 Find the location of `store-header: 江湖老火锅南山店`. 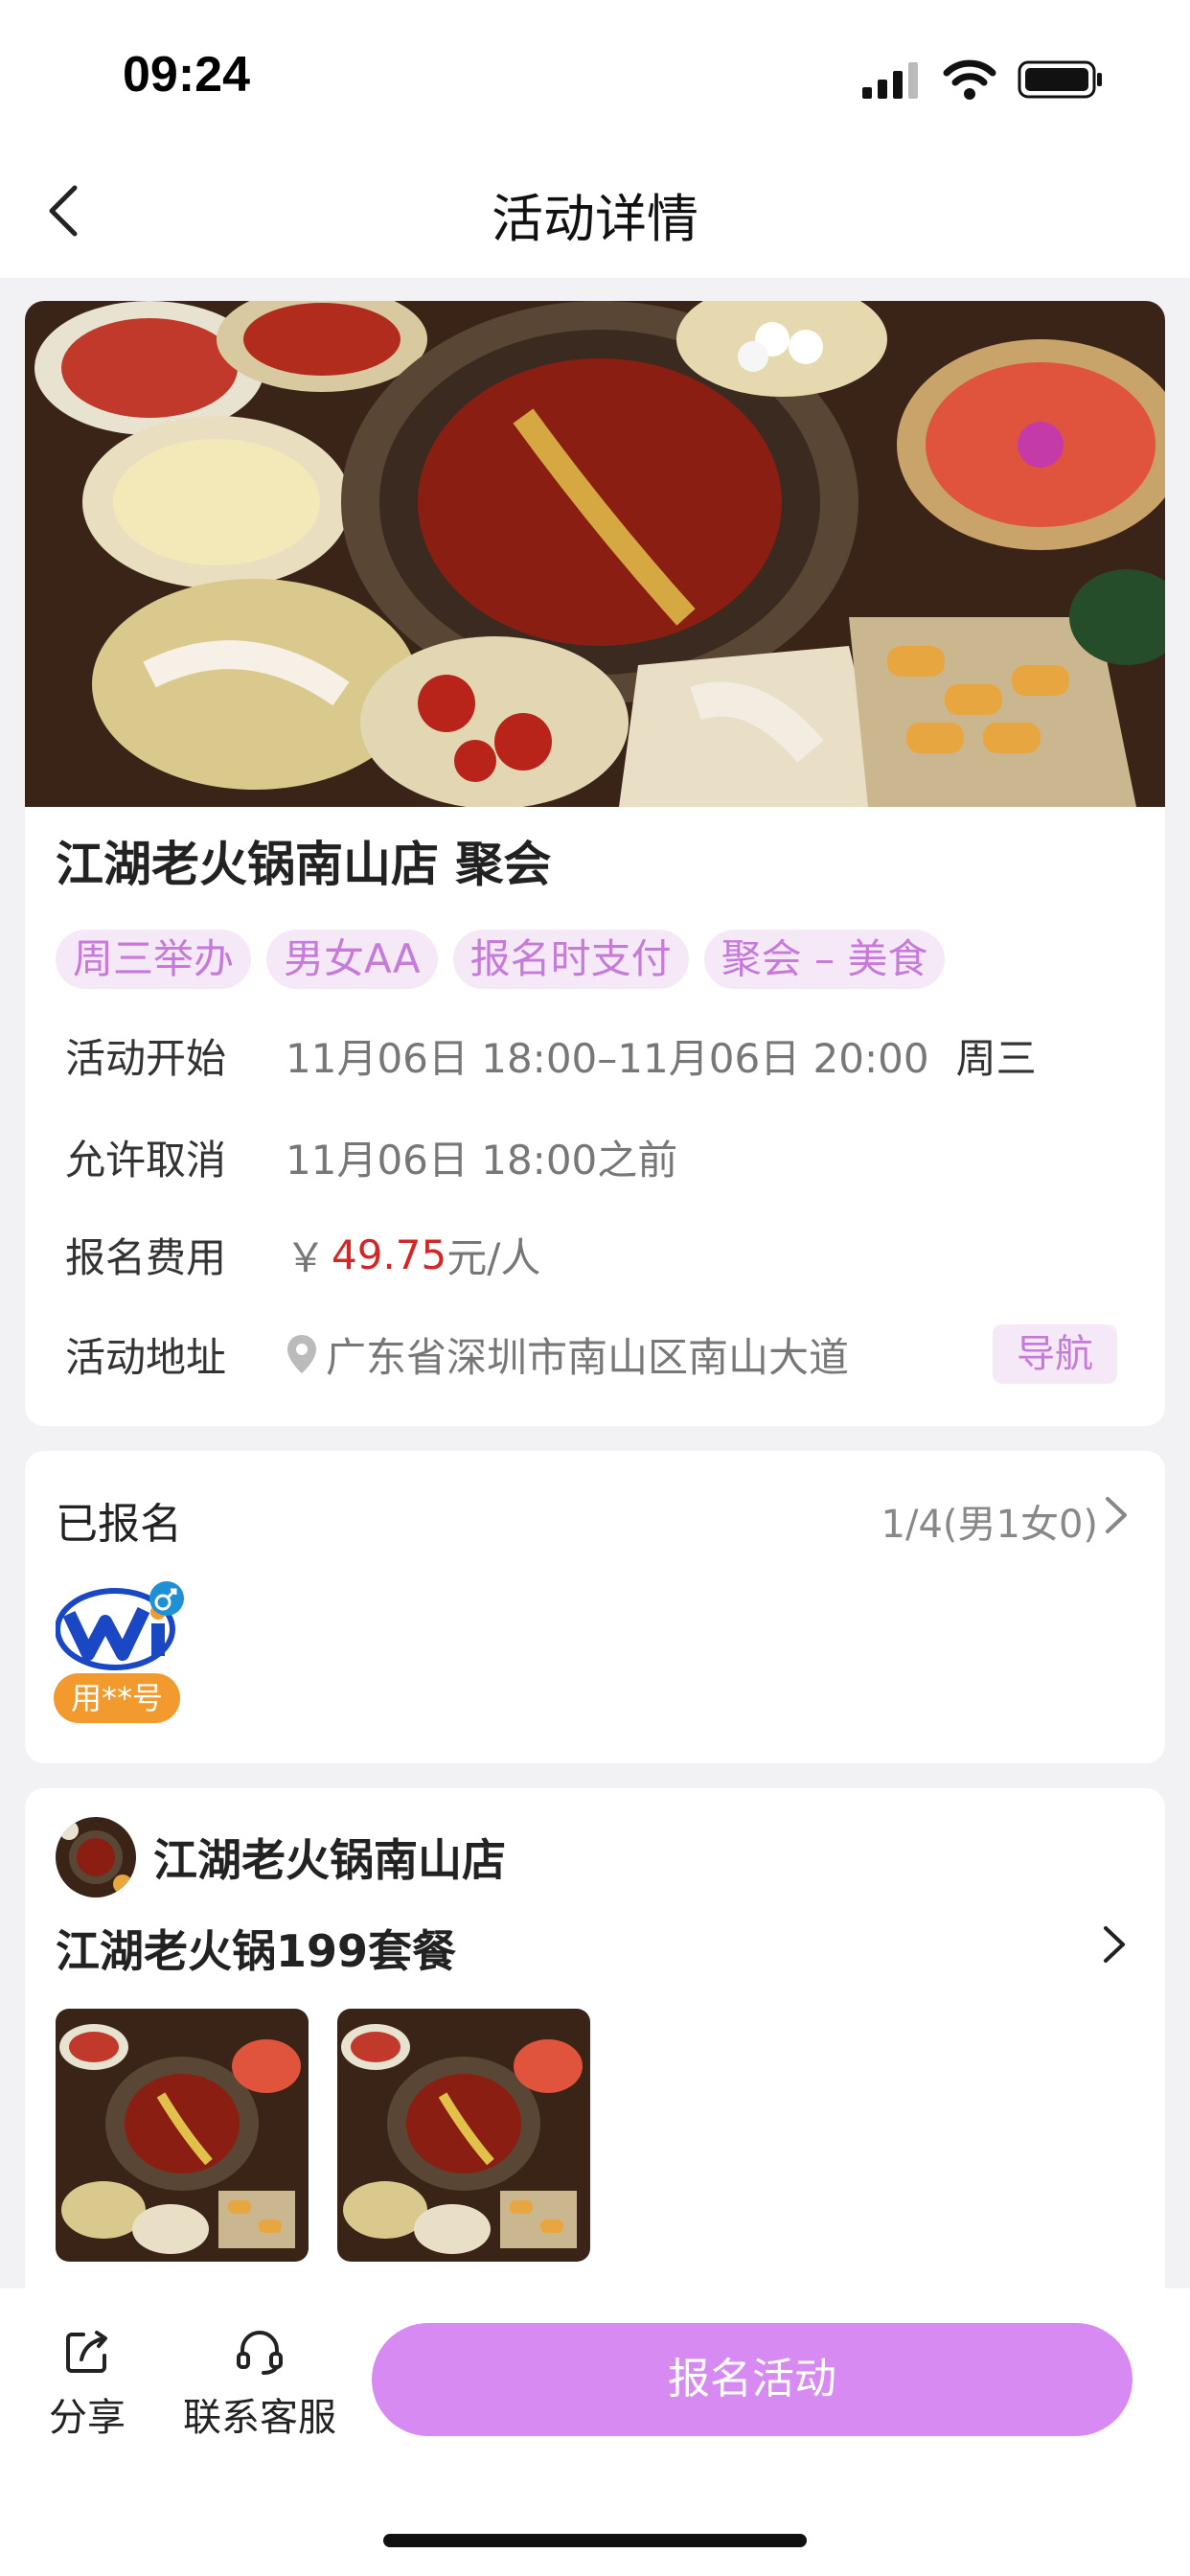

store-header: 江湖老火锅南山店 is located at coordinates (281, 1857).